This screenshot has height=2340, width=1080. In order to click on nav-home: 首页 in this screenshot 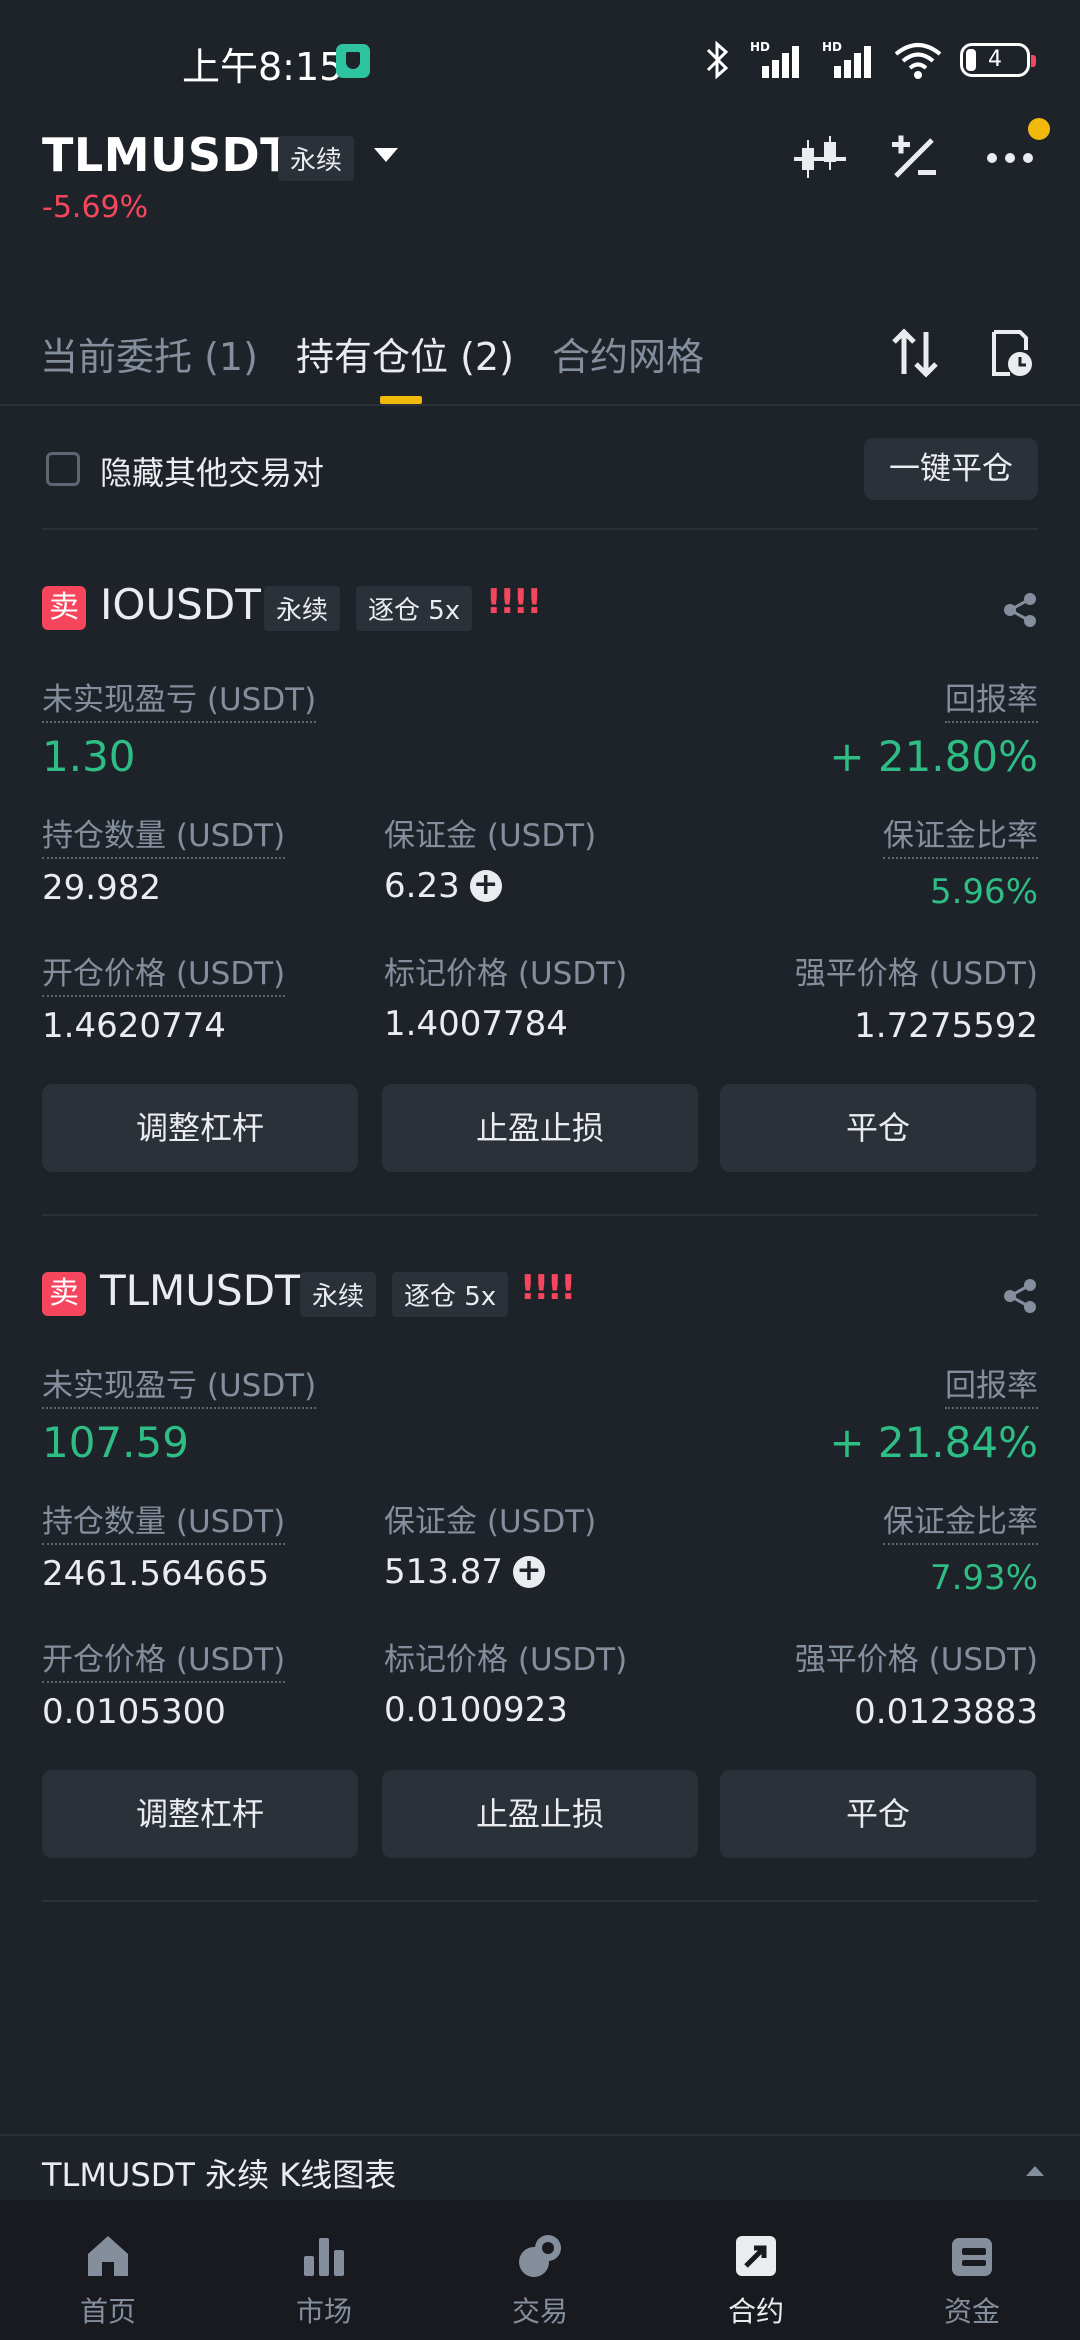, I will do `click(108, 2270)`.